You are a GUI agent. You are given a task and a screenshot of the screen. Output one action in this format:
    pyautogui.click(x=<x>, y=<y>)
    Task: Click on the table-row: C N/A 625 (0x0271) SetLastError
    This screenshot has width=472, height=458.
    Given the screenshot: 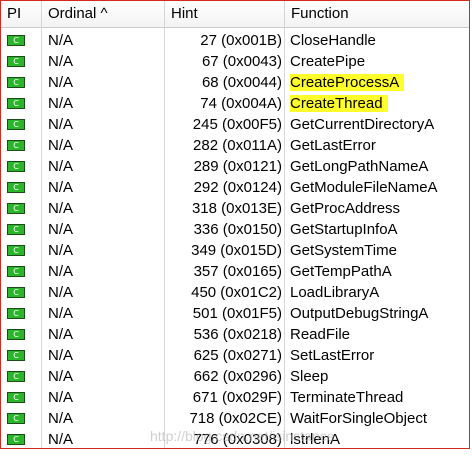 What is the action you would take?
    pyautogui.click(x=235, y=355)
    